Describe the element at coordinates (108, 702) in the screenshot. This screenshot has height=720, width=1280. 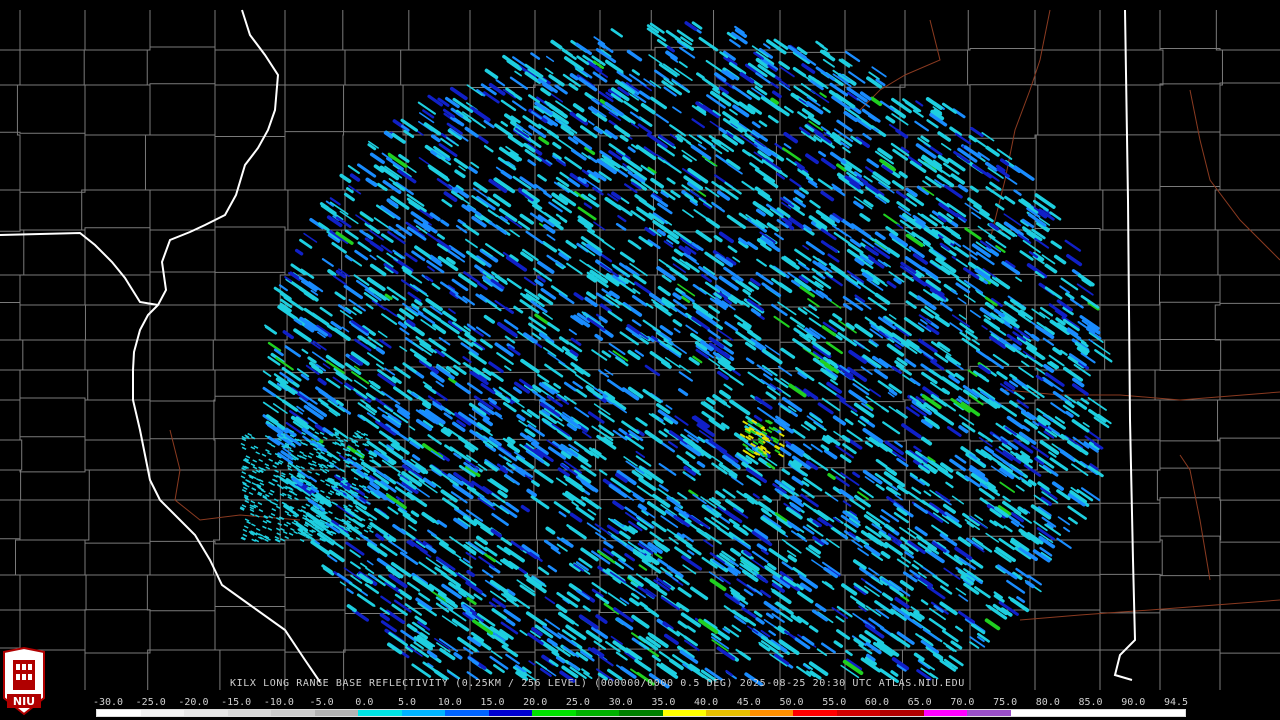
I see `scale-tick-label: -30.0` at that location.